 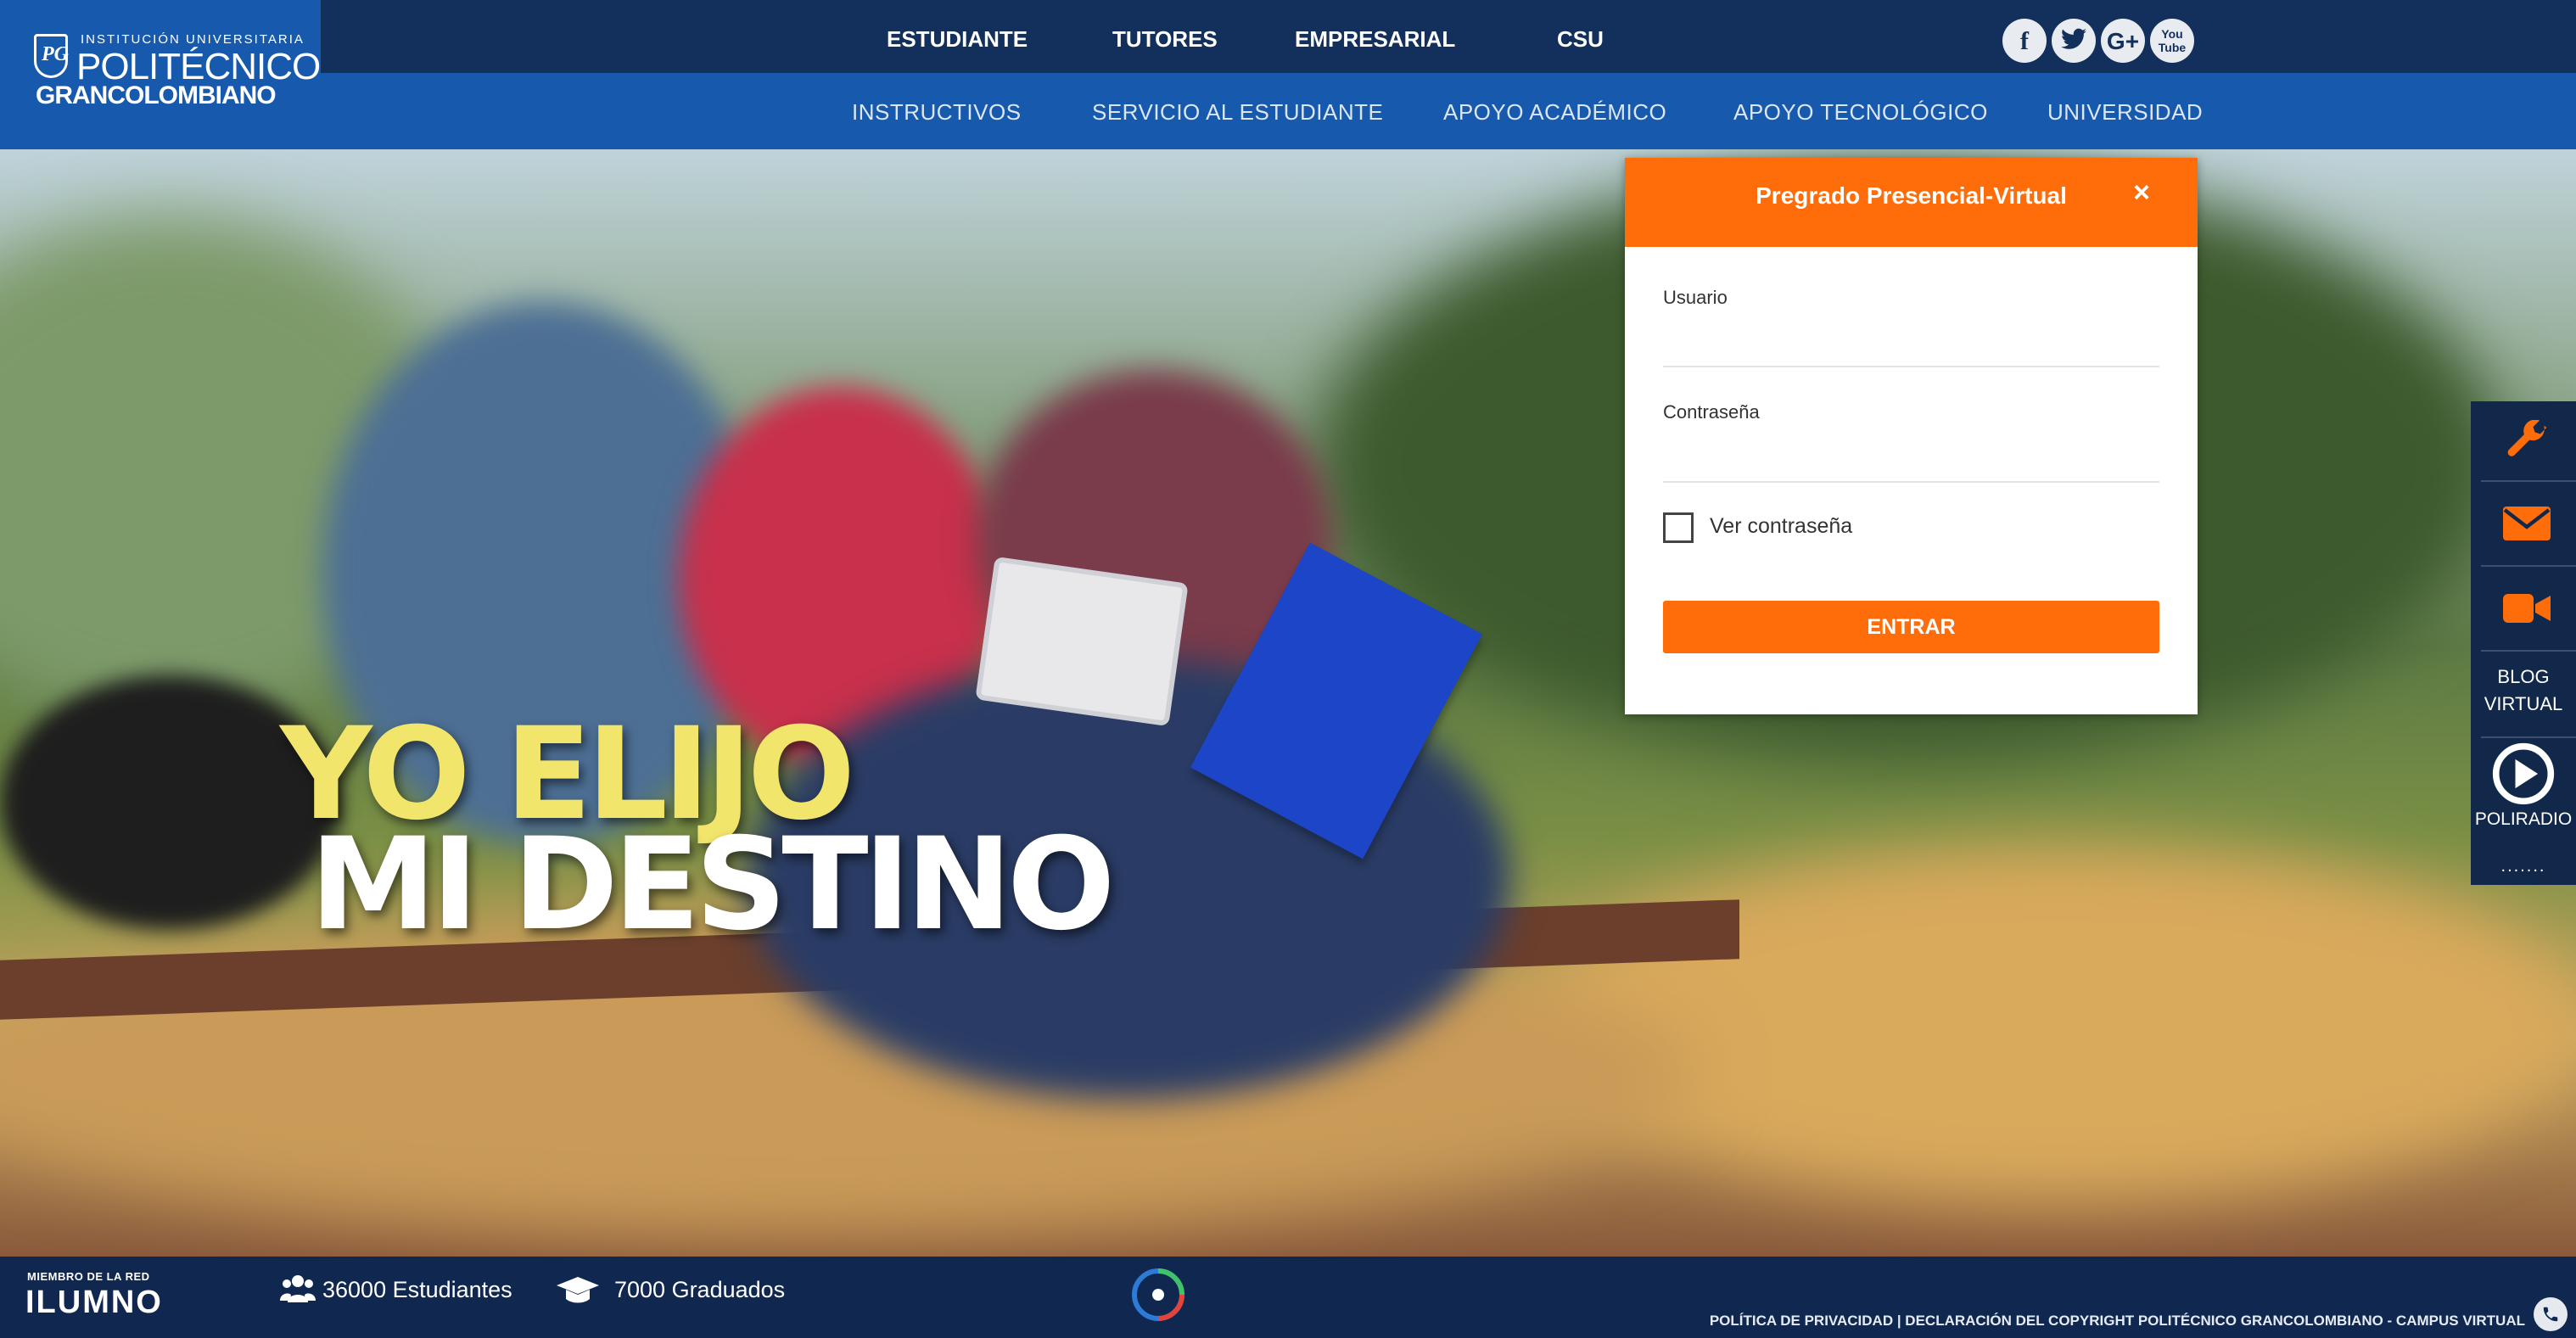 I want to click on logo-institution-text: INSTITUCIÓN UNIVERSITARIA, so click(x=193, y=39).